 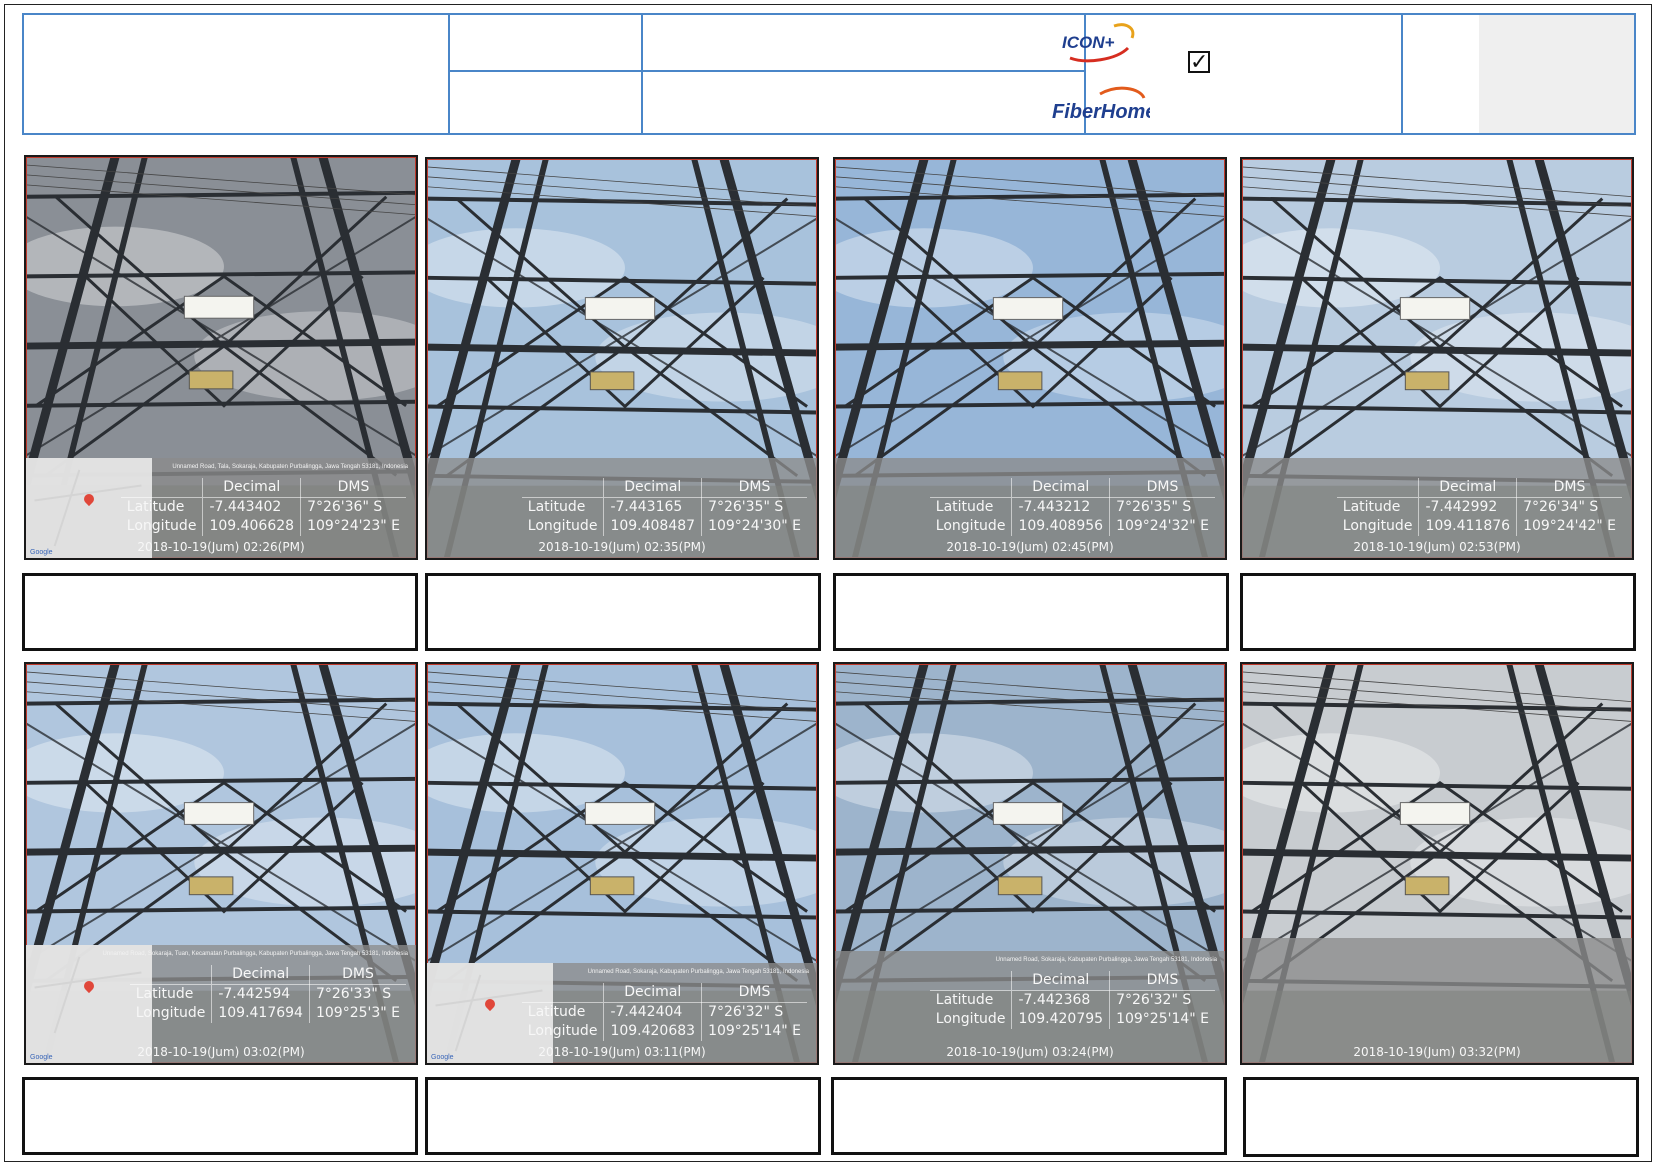 I want to click on latitude-decimal: -7.442368, so click(x=1061, y=1000).